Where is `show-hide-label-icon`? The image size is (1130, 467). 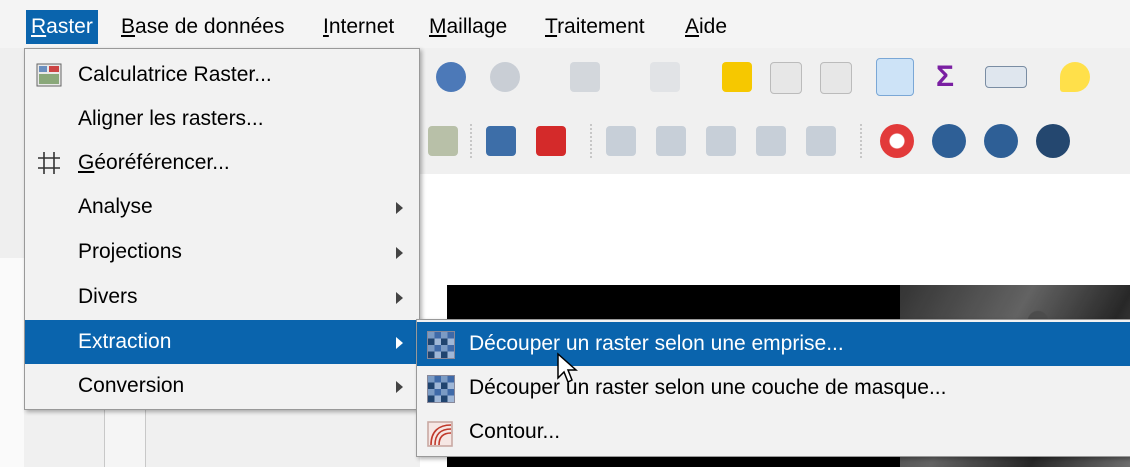 show-hide-label-icon is located at coordinates (671, 141).